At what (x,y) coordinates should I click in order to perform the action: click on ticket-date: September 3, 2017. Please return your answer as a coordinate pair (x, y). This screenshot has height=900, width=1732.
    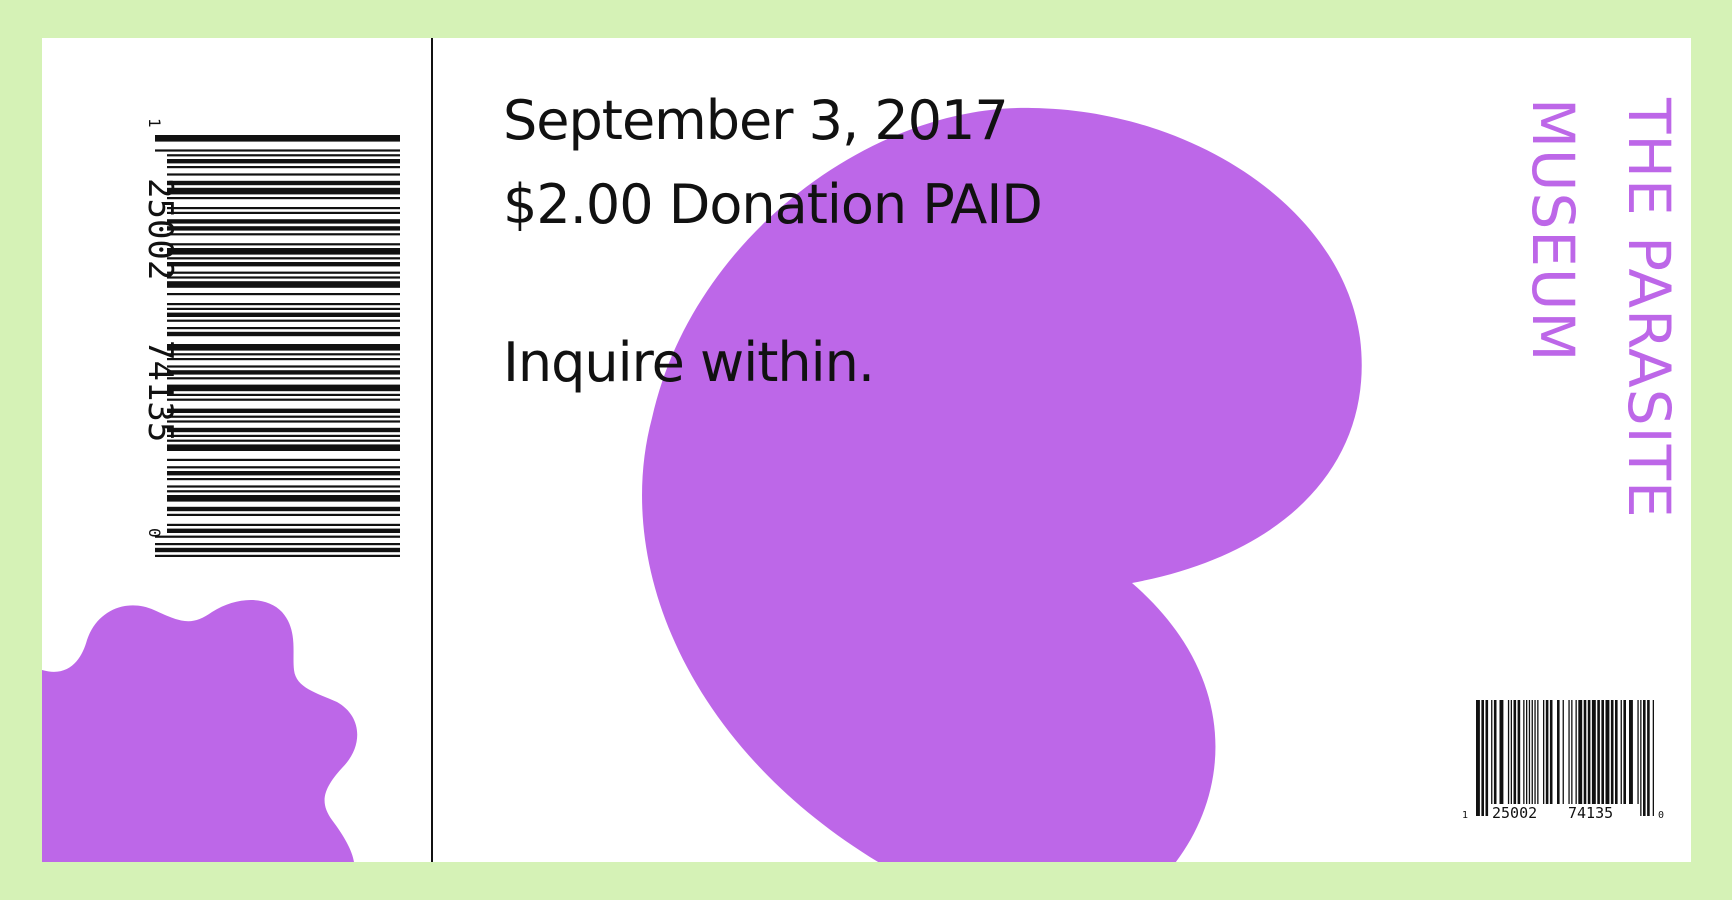
    Looking at the image, I should click on (756, 120).